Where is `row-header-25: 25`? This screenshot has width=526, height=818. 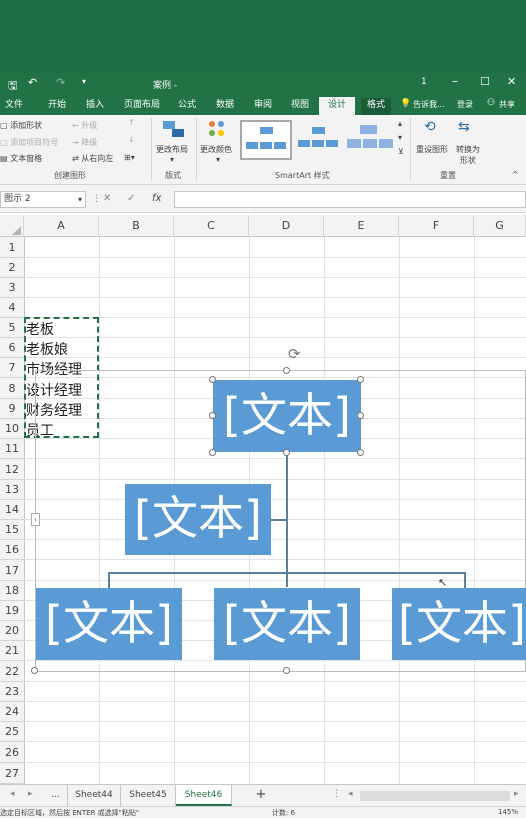 row-header-25: 25 is located at coordinates (12, 732).